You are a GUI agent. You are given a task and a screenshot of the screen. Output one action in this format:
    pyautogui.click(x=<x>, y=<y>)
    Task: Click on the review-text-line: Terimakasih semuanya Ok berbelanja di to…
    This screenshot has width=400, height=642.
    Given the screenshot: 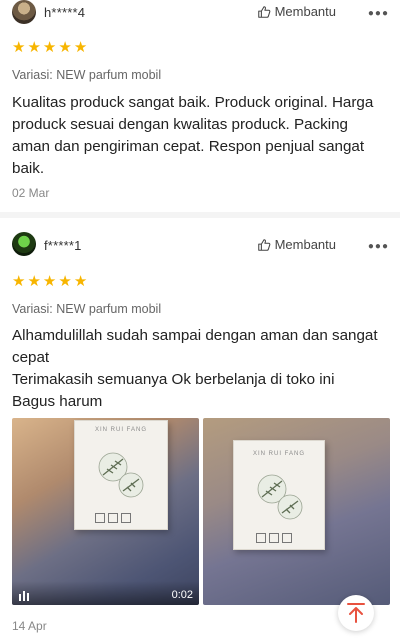 What is the action you would take?
    pyautogui.click(x=173, y=379)
    